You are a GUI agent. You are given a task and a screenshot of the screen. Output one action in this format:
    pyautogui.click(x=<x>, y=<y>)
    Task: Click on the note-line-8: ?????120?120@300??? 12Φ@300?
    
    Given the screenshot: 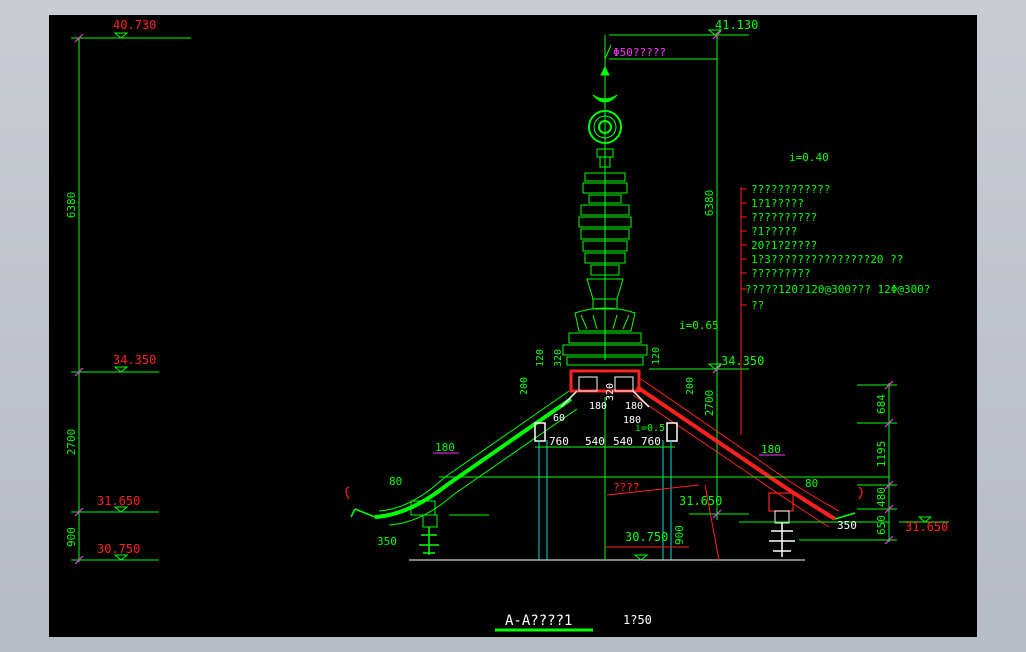 What is the action you would take?
    pyautogui.click(x=837, y=289)
    